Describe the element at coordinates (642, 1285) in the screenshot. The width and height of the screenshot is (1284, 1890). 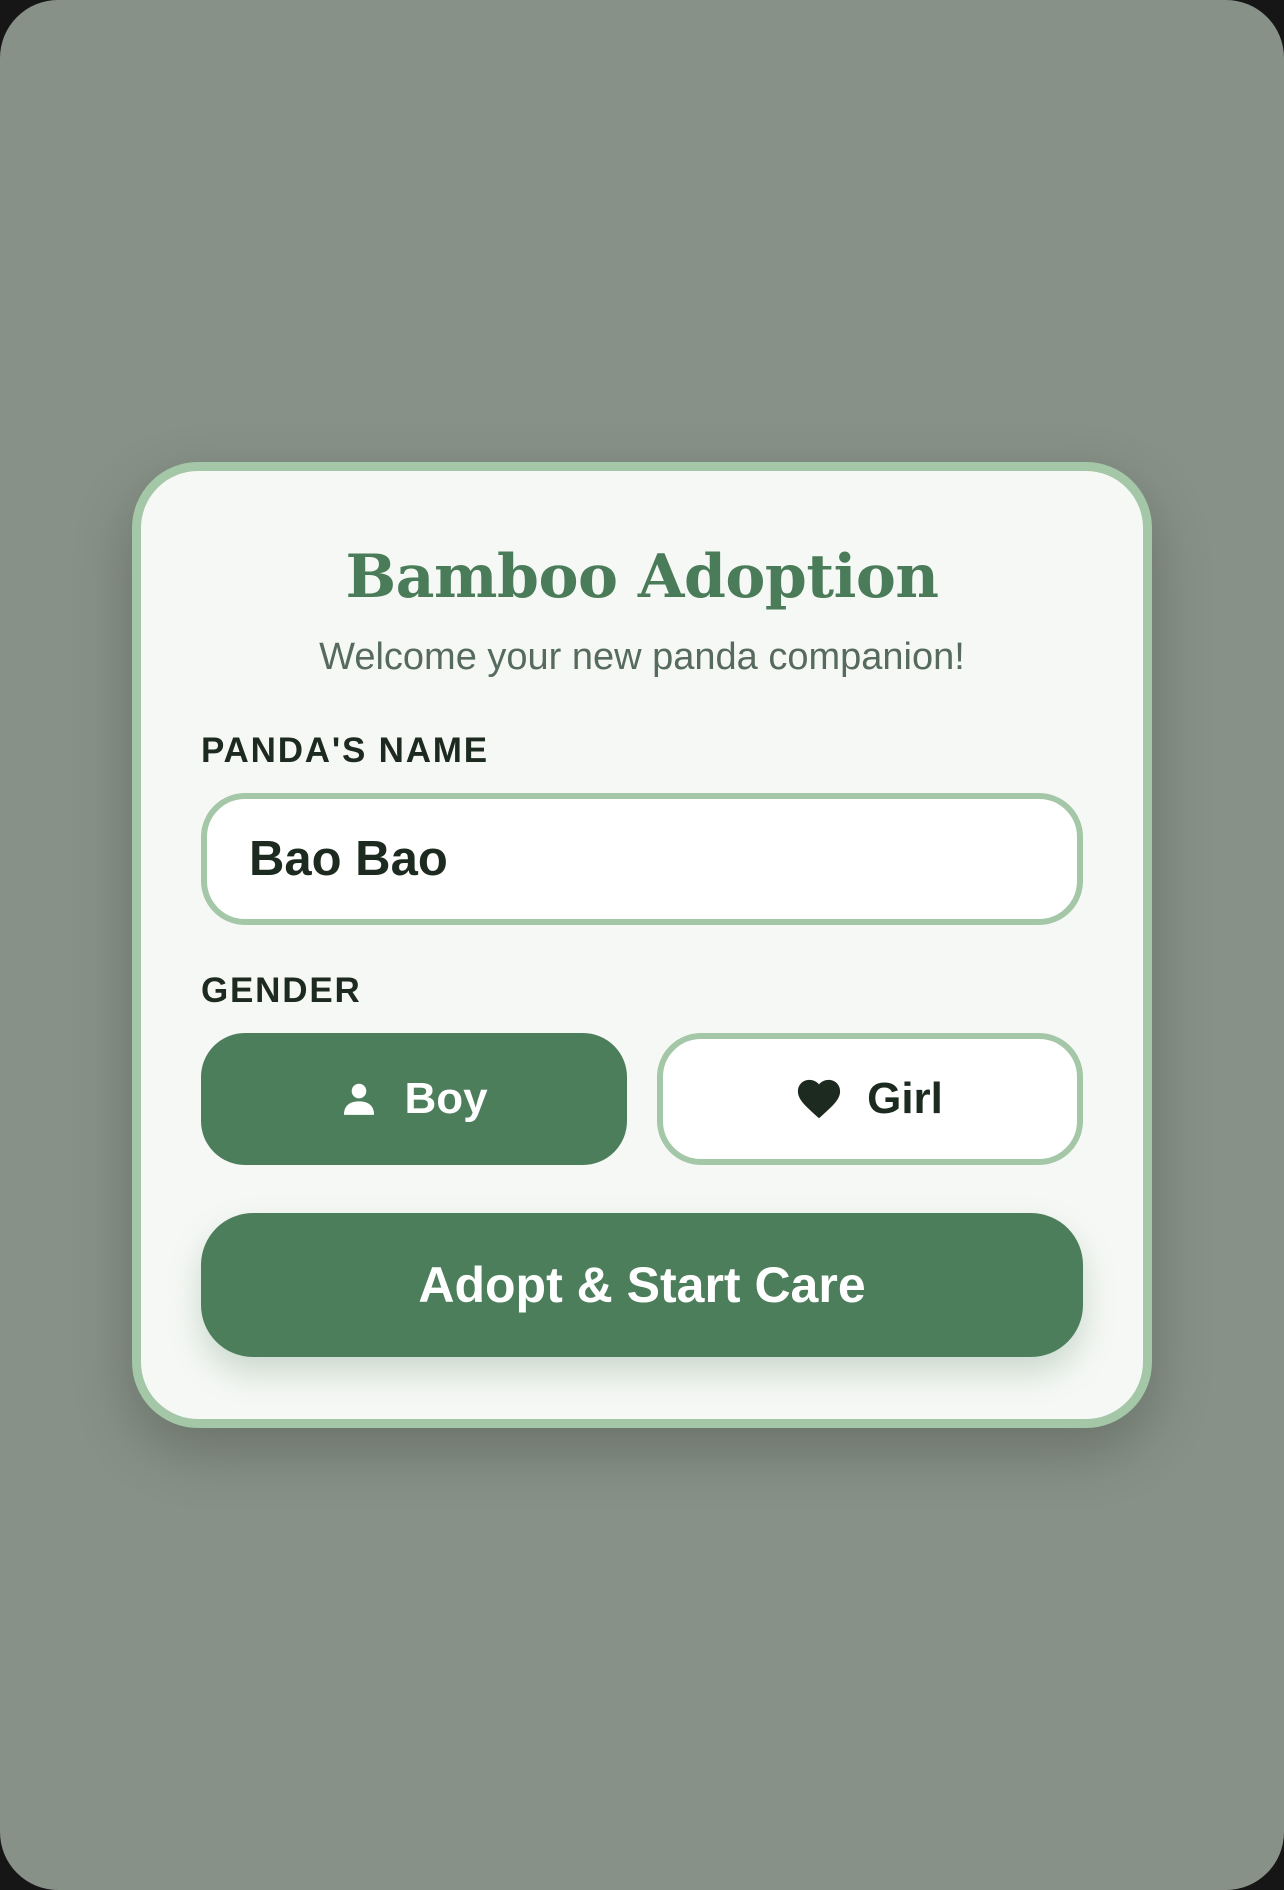
I see `adopt-button: Adopt & Start Care` at that location.